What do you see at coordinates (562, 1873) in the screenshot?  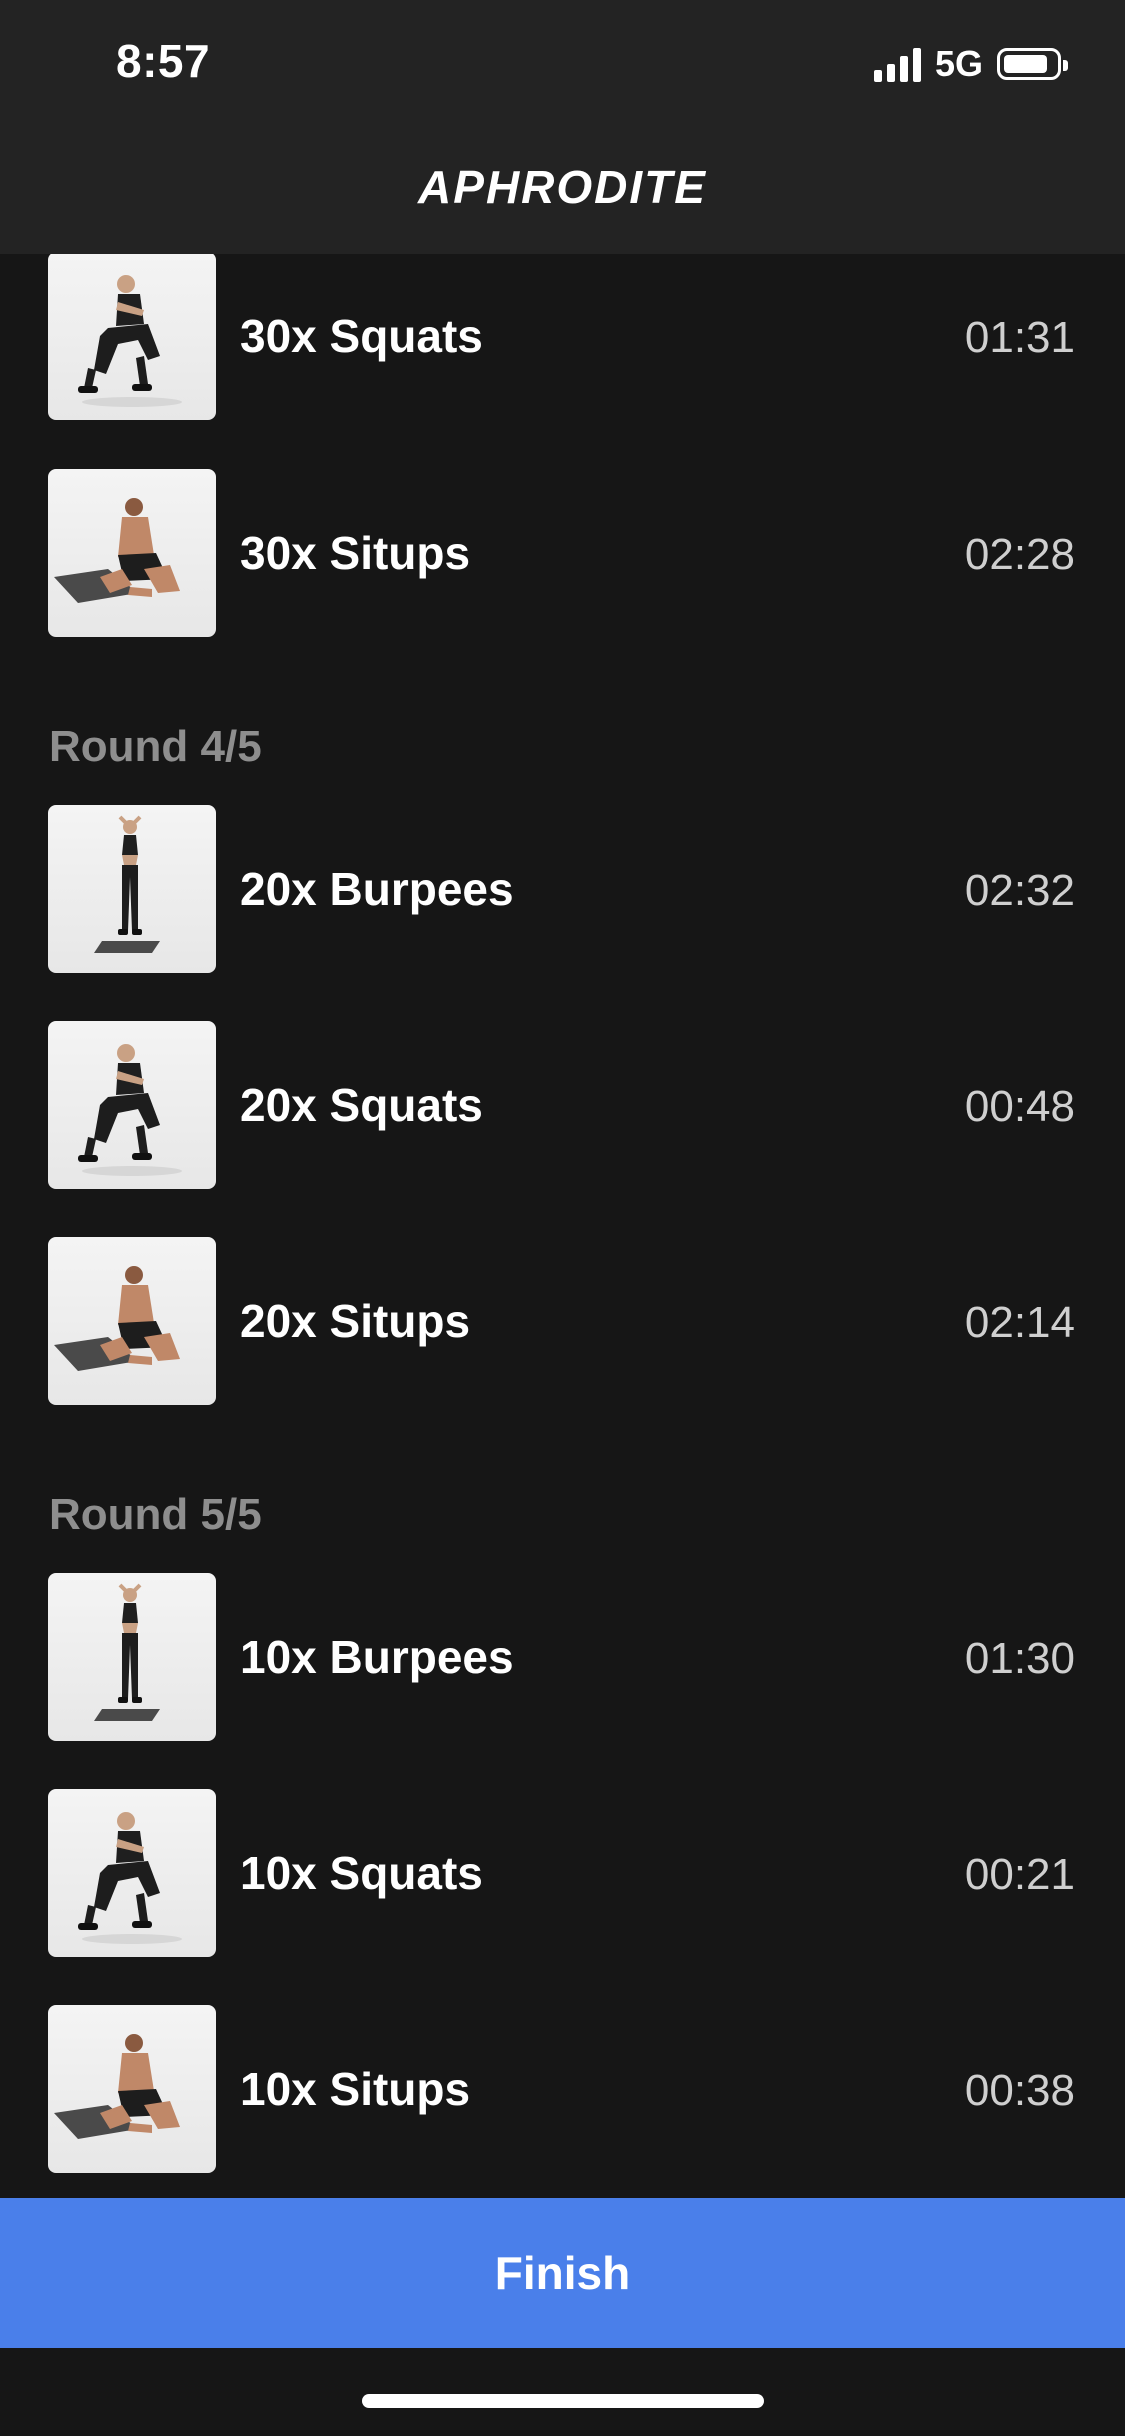 I see `exercise-row: 10x Squats 00:21` at bounding box center [562, 1873].